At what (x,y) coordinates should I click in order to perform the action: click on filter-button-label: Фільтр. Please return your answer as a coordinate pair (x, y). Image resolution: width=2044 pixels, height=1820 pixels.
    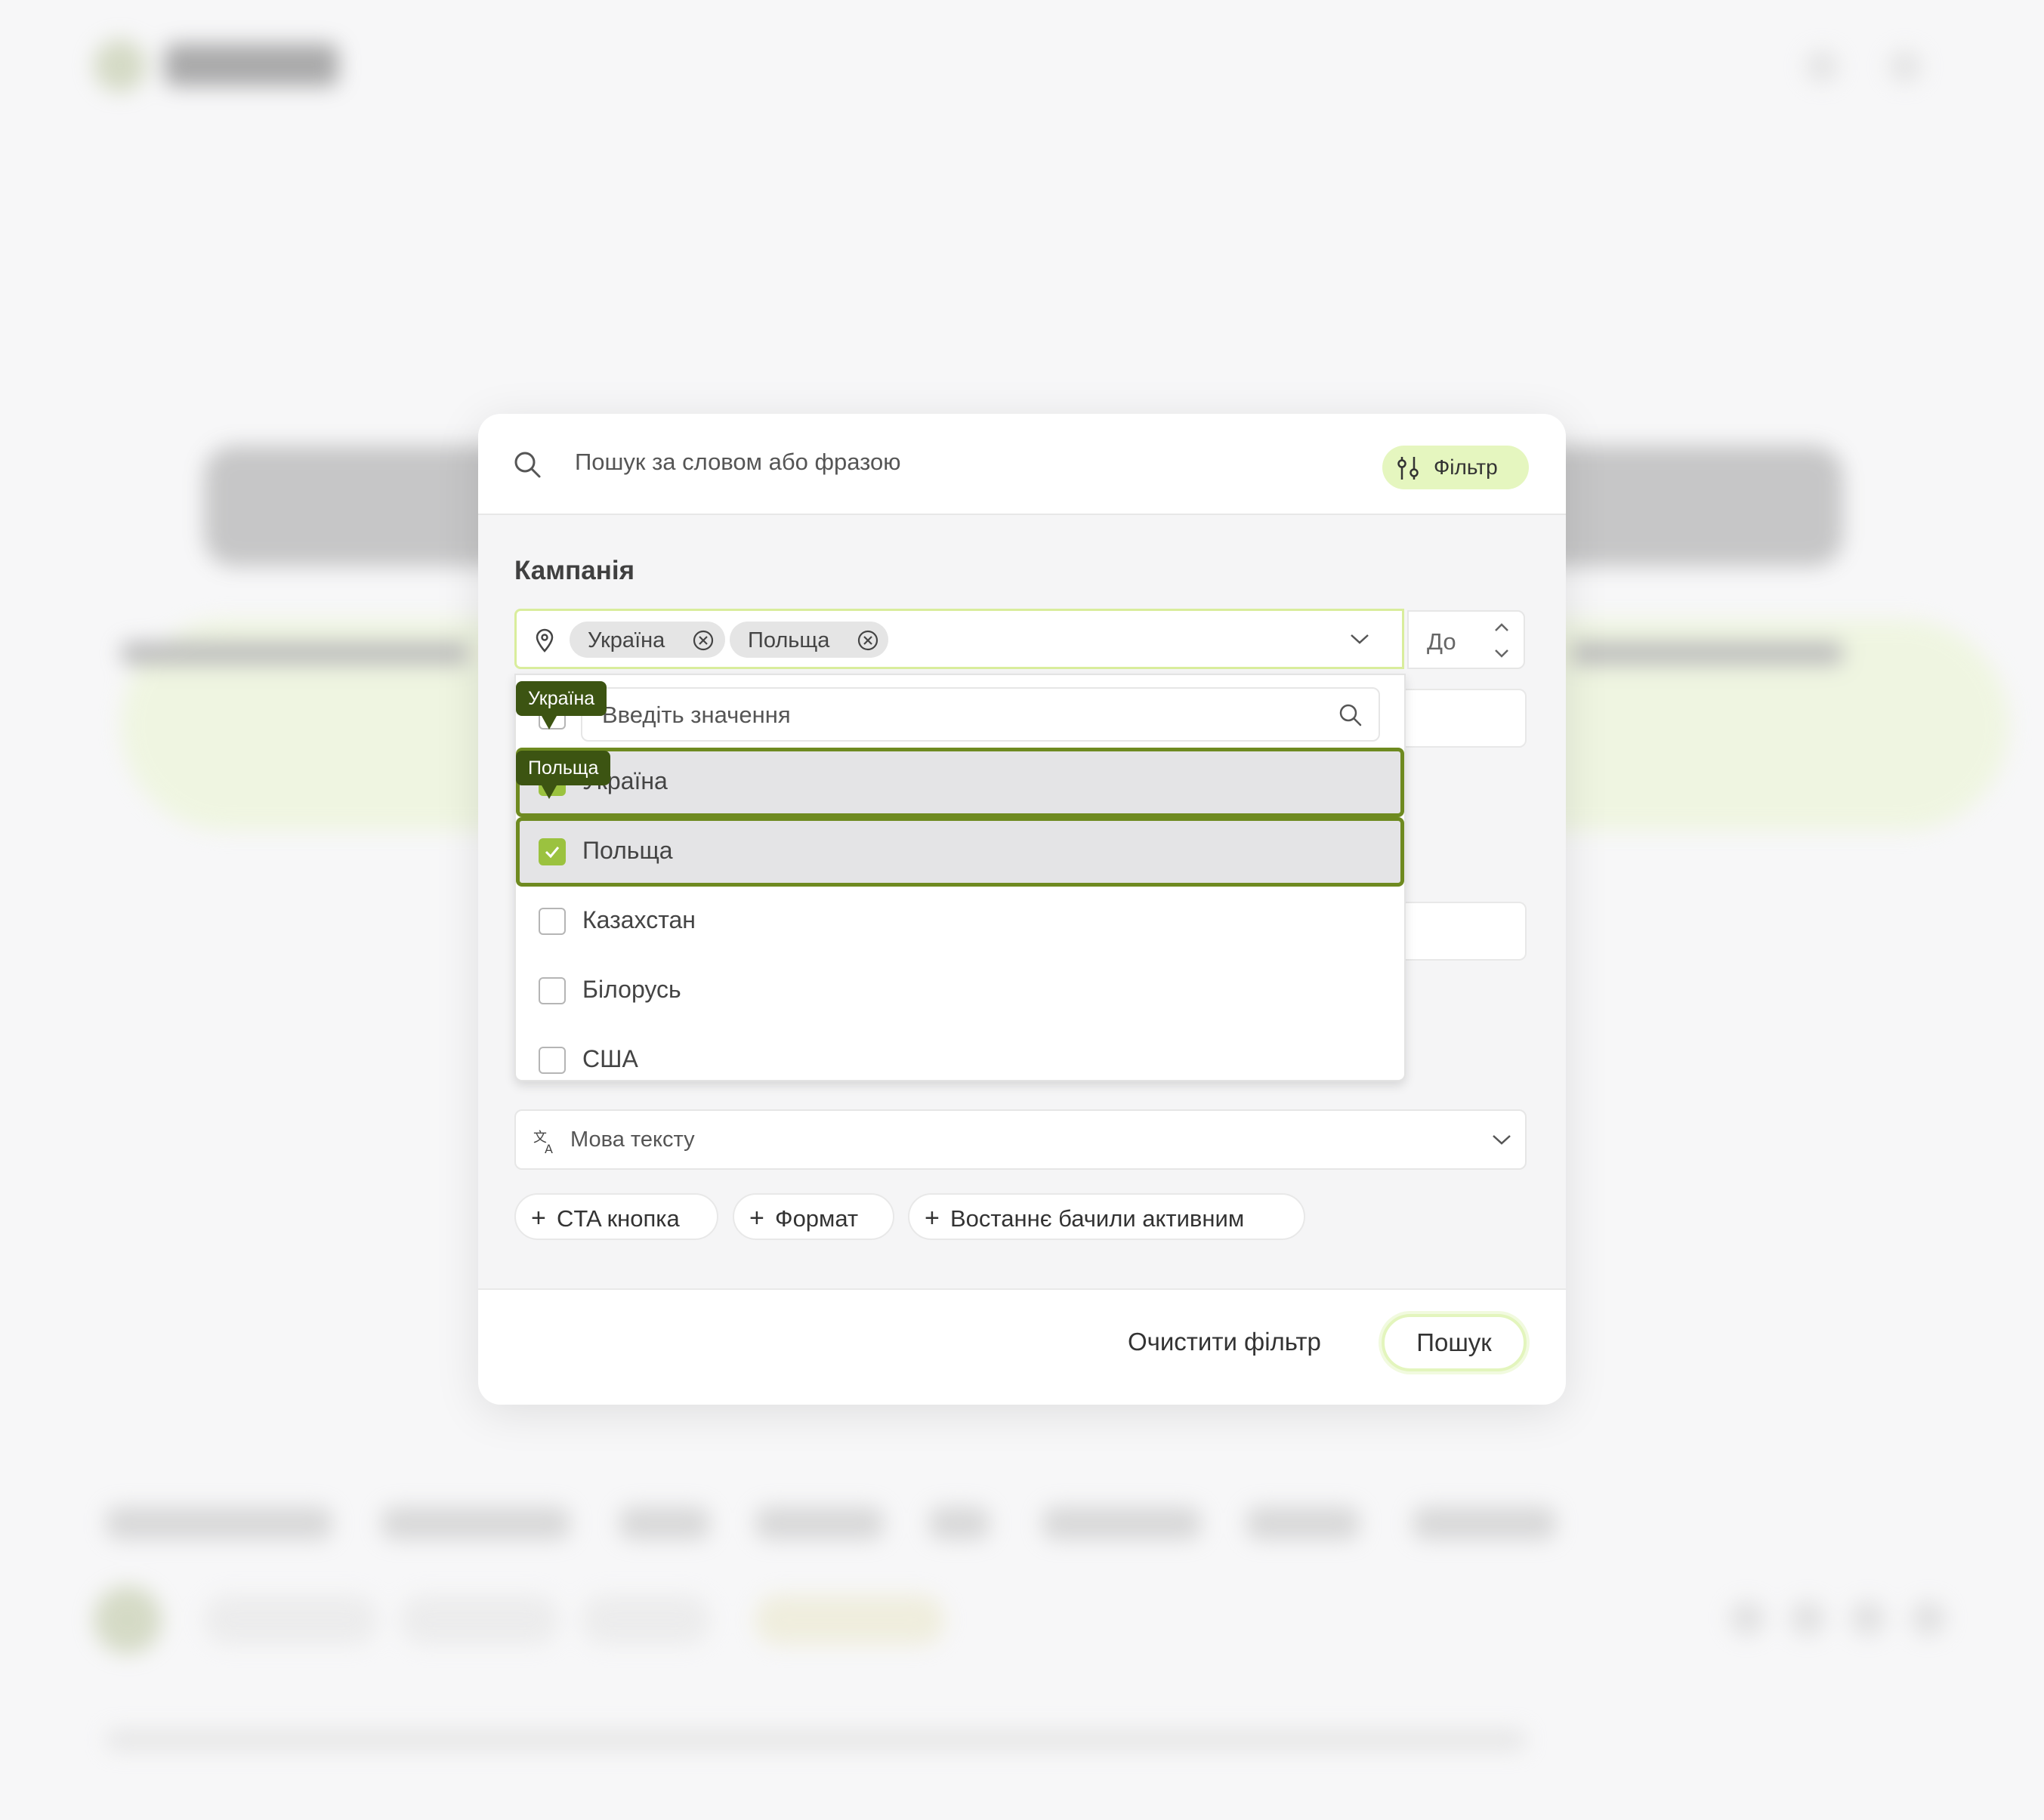
    Looking at the image, I should click on (1466, 467).